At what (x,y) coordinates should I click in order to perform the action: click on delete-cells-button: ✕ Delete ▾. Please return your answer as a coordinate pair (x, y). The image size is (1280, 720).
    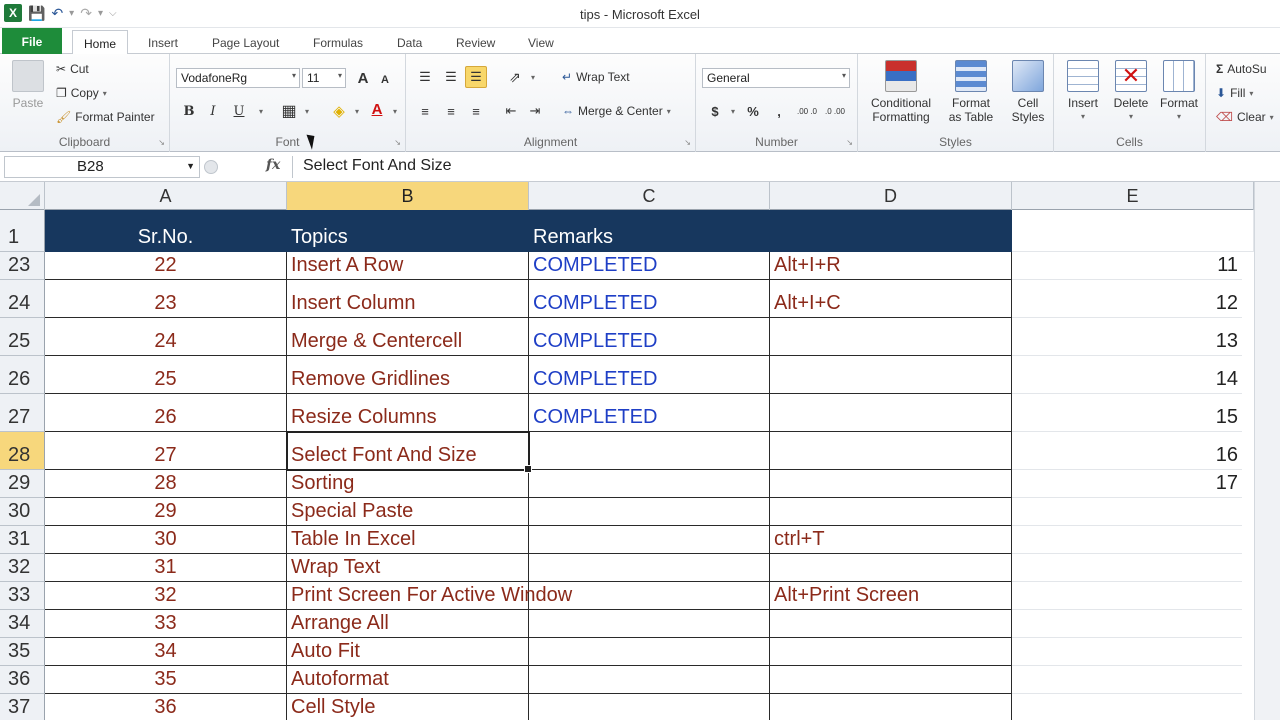
    Looking at the image, I should click on (1131, 92).